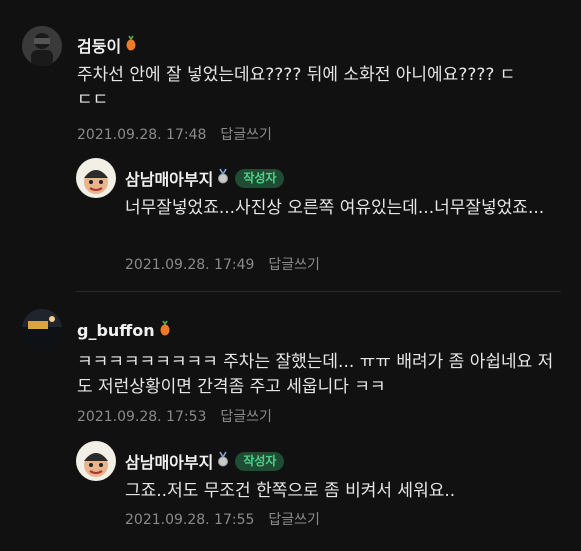 The width and height of the screenshot is (581, 551). I want to click on divider, so click(318, 291).